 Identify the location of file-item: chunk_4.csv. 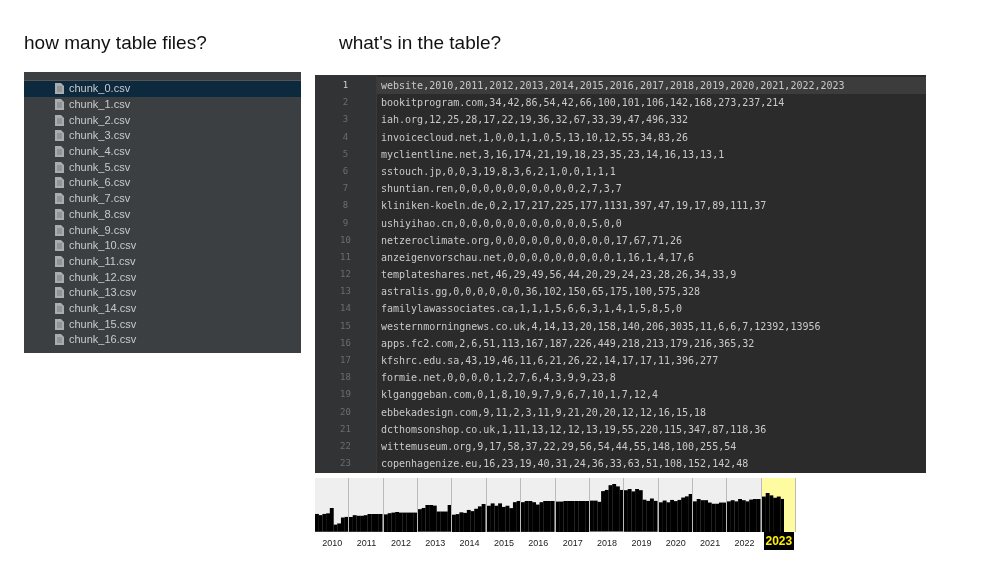
(162, 151).